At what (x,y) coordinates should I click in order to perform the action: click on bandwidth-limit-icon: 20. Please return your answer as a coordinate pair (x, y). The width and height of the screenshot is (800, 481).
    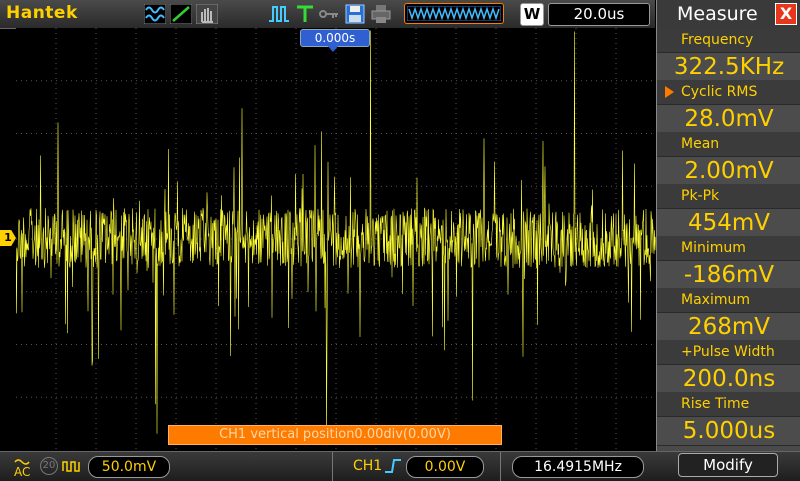
    Looking at the image, I should click on (49, 466).